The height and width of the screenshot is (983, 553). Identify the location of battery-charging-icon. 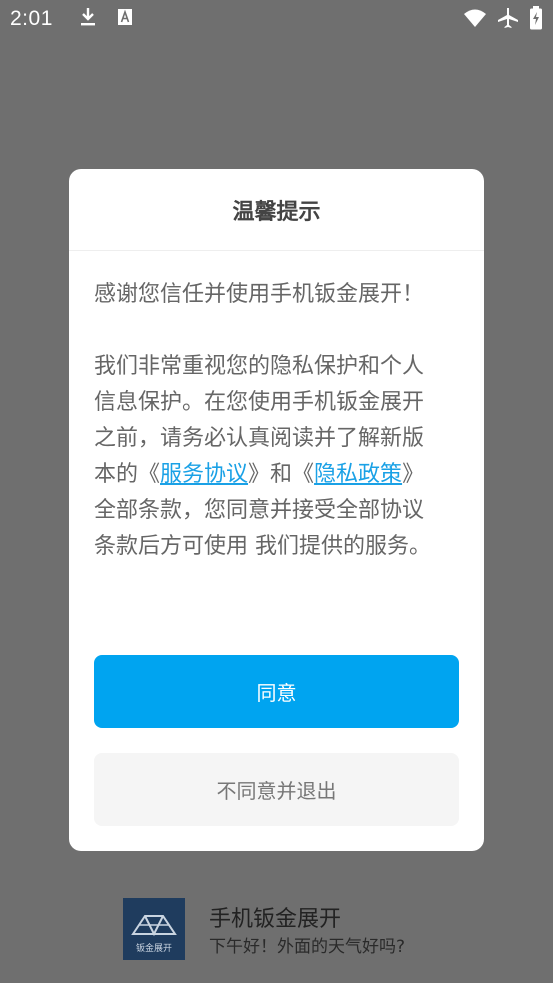
(536, 20).